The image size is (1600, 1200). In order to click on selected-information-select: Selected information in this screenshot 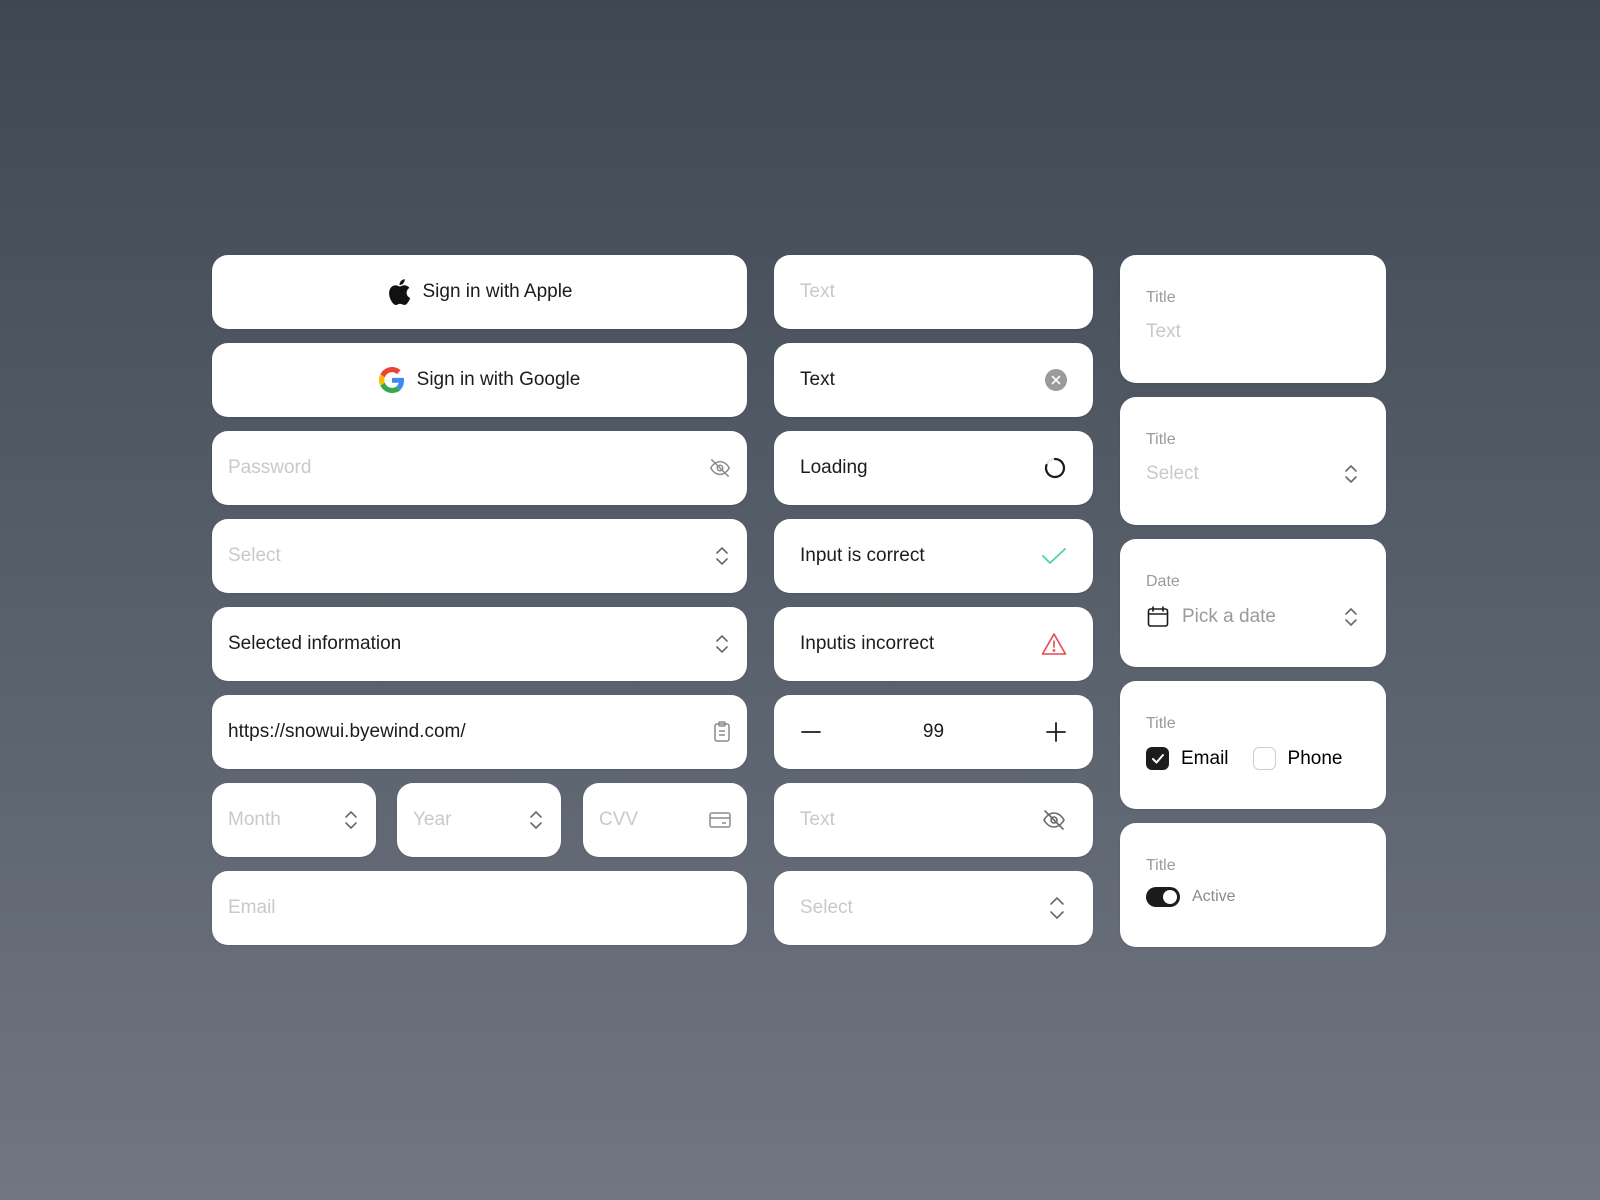, I will do `click(479, 644)`.